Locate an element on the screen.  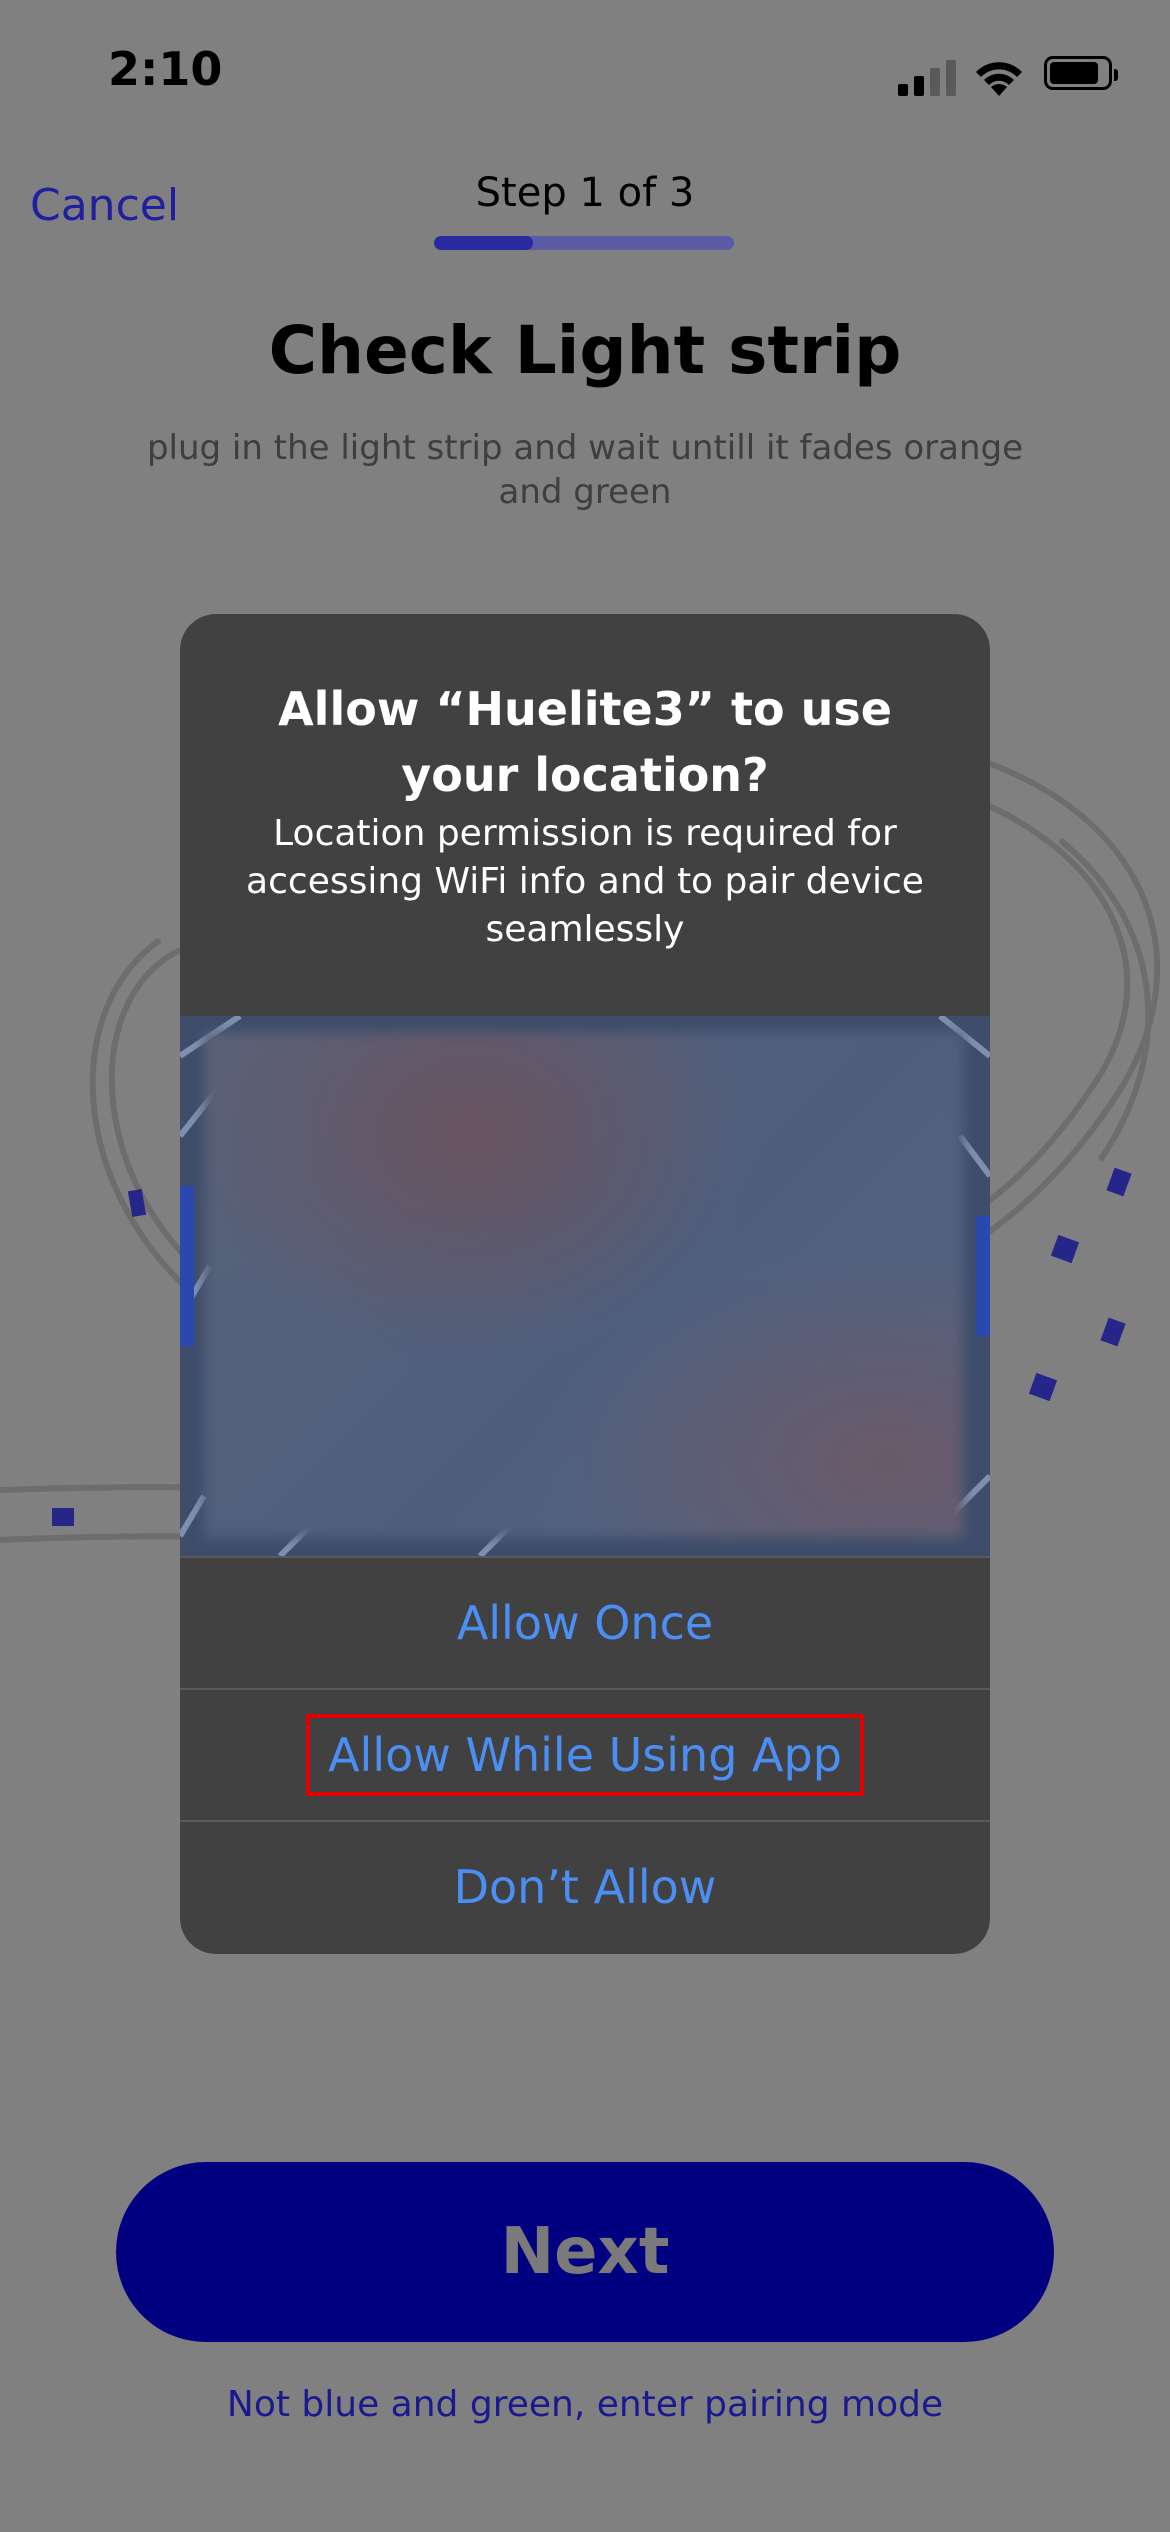
dont-allow-label: Don’t Allow is located at coordinates (585, 1887).